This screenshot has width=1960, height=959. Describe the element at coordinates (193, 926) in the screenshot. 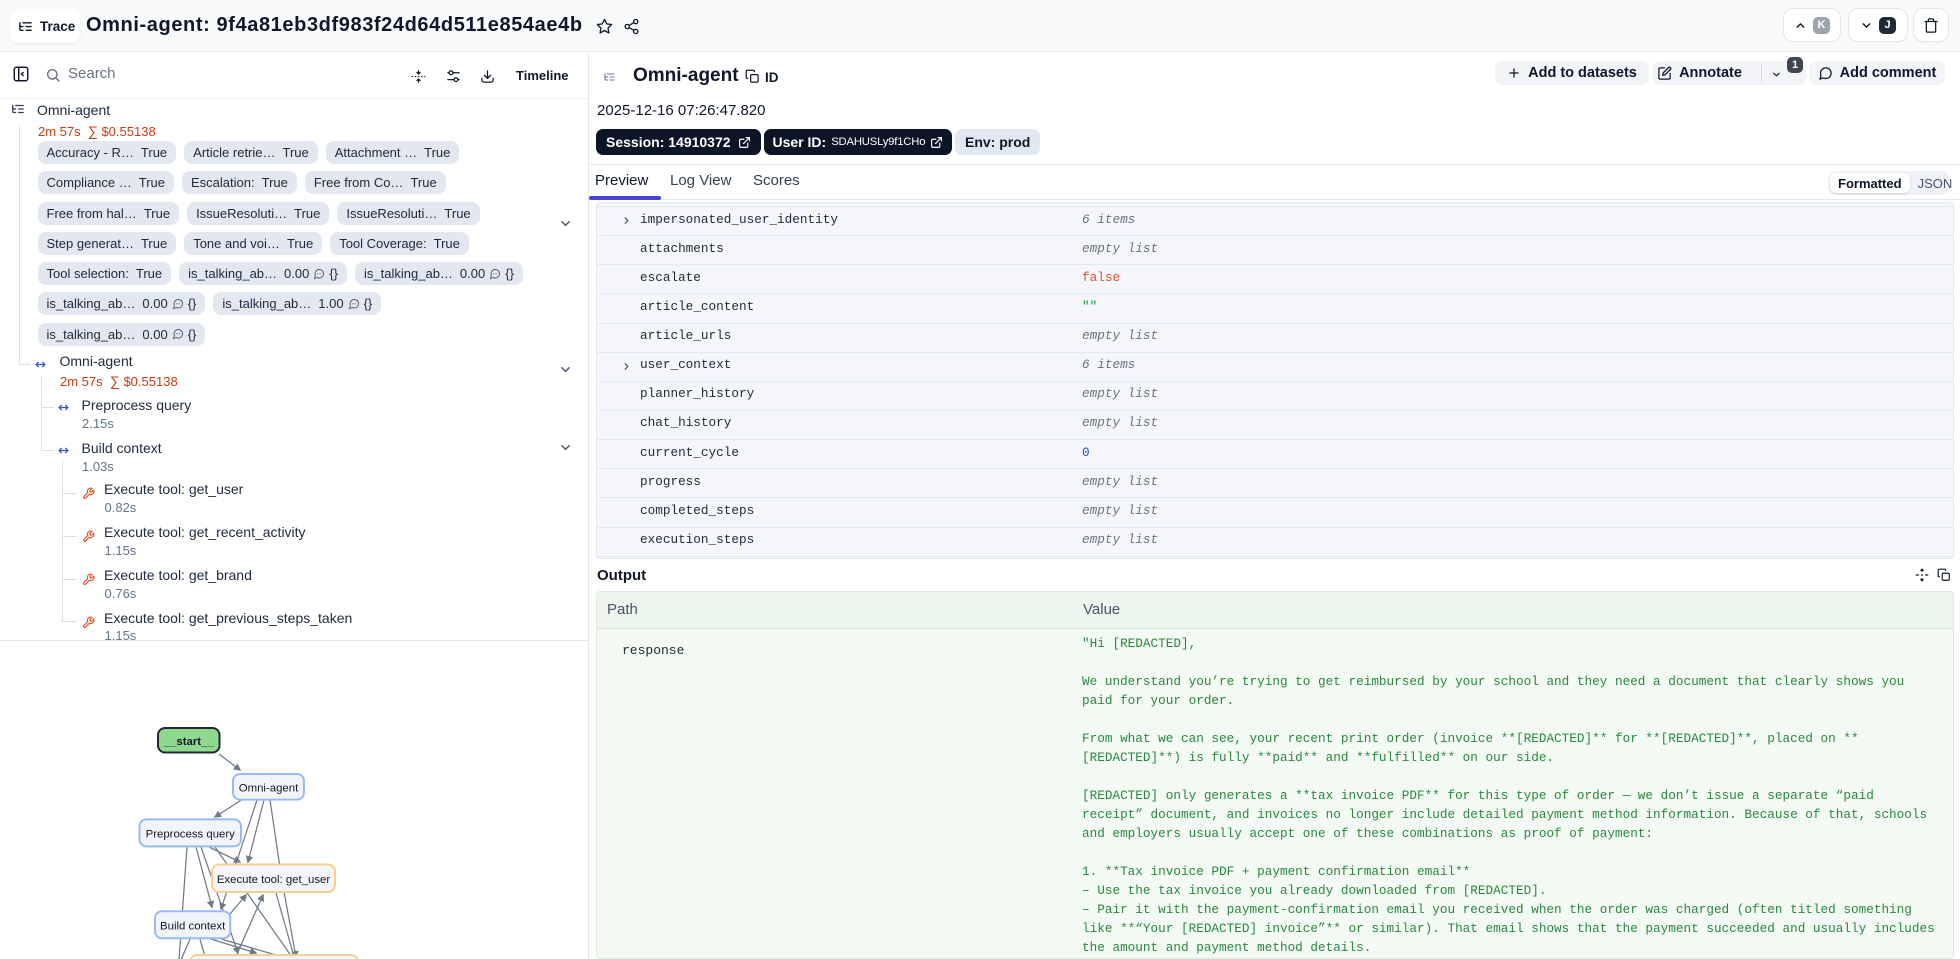

I see `svg-text: Build context` at that location.